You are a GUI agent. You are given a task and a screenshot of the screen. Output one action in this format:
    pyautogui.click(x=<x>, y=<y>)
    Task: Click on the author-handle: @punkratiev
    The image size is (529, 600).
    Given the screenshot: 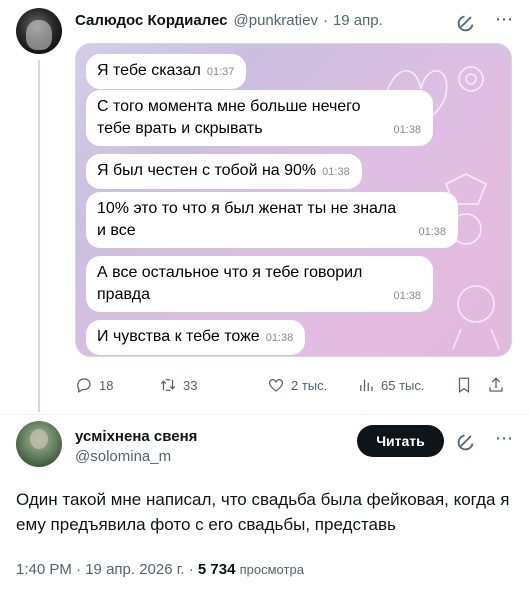 What is the action you would take?
    pyautogui.click(x=276, y=20)
    